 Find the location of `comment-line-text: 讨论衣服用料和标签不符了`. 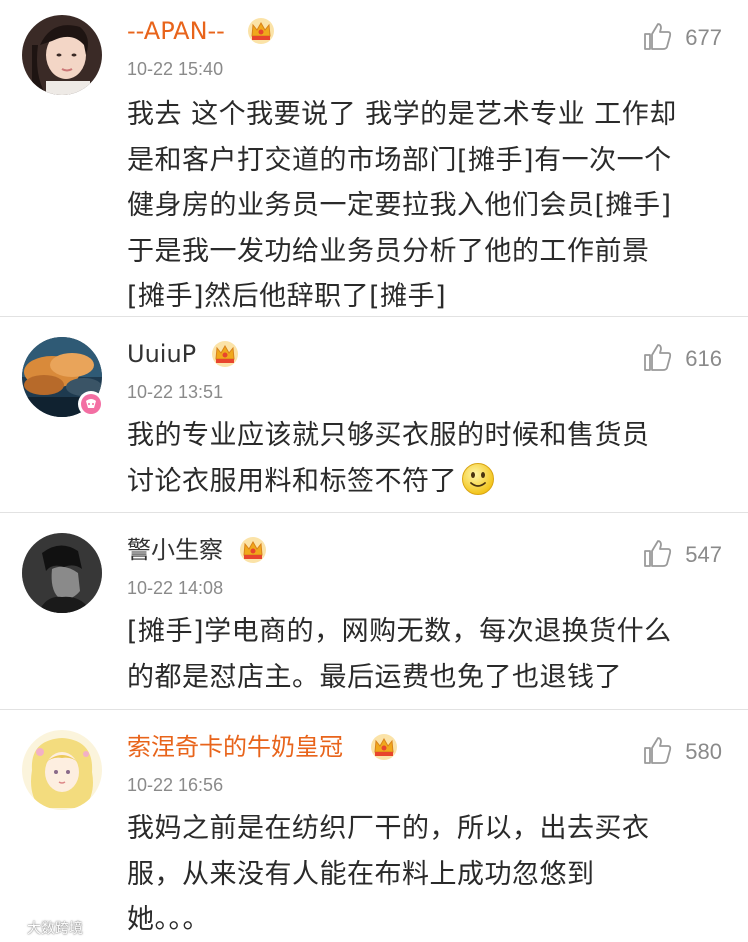

comment-line-text: 讨论衣服用料和标签不符了 is located at coordinates (292, 481).